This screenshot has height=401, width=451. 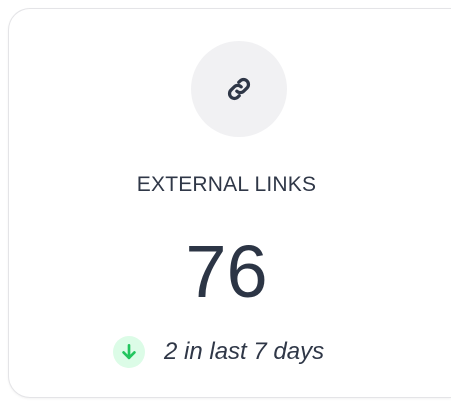 I want to click on link-icon-container, so click(x=239, y=89).